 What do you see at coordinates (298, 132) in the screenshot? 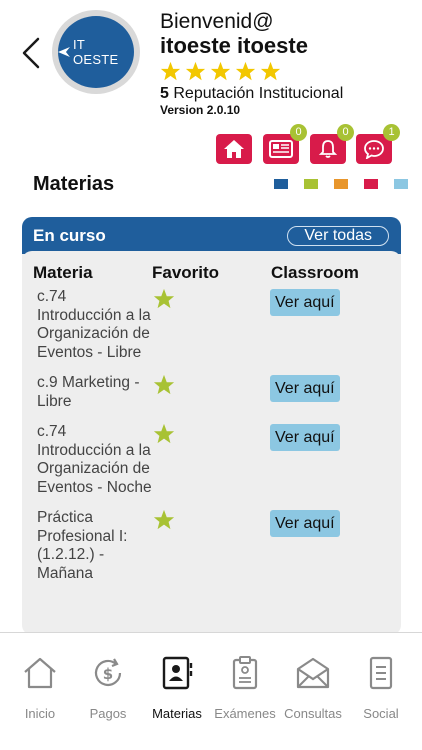
I see `news-badge: 0` at bounding box center [298, 132].